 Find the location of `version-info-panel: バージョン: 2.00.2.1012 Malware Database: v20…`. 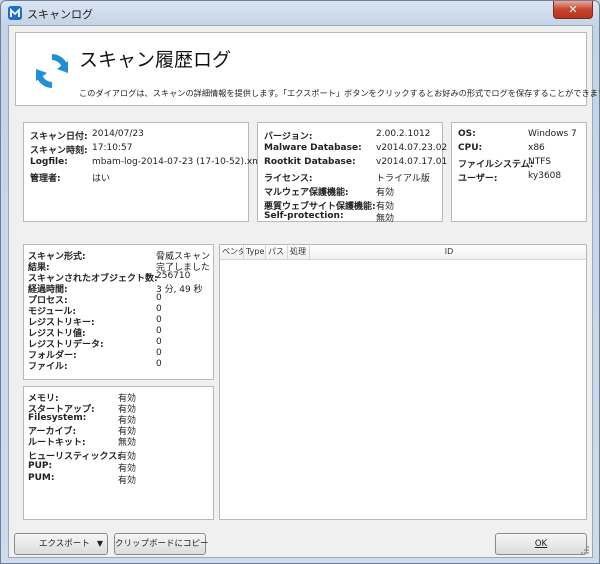

version-info-panel: バージョン: 2.00.2.1012 Malware Database: v20… is located at coordinates (352, 173).